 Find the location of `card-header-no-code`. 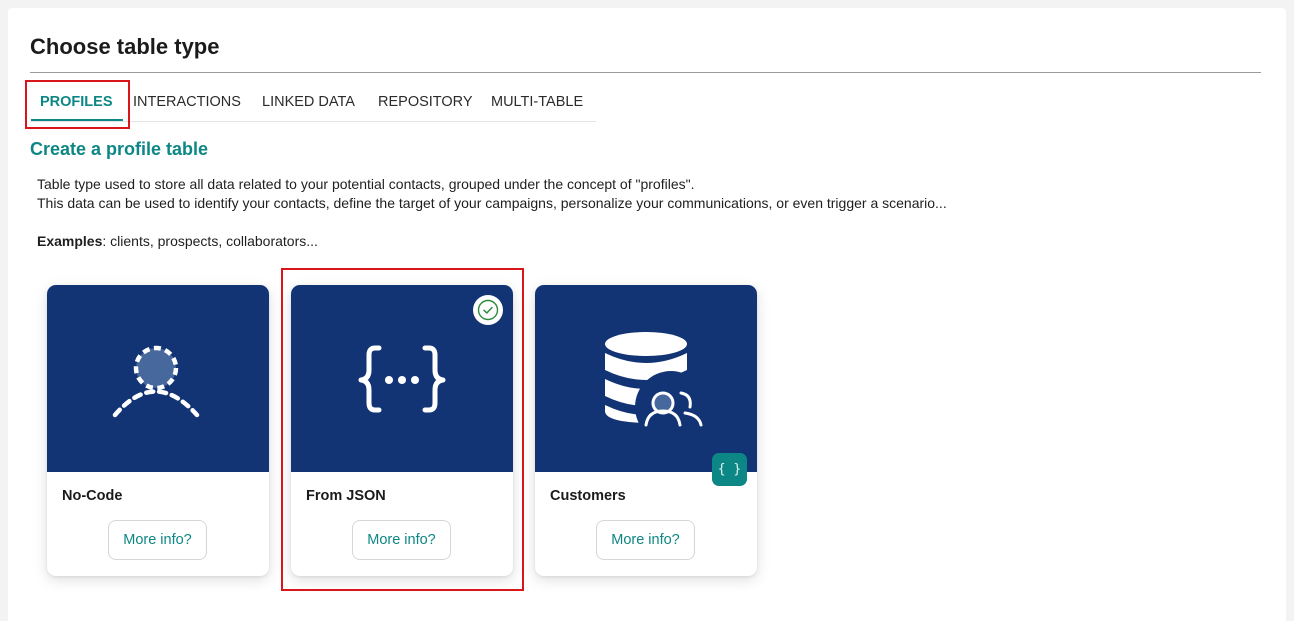

card-header-no-code is located at coordinates (158, 378).